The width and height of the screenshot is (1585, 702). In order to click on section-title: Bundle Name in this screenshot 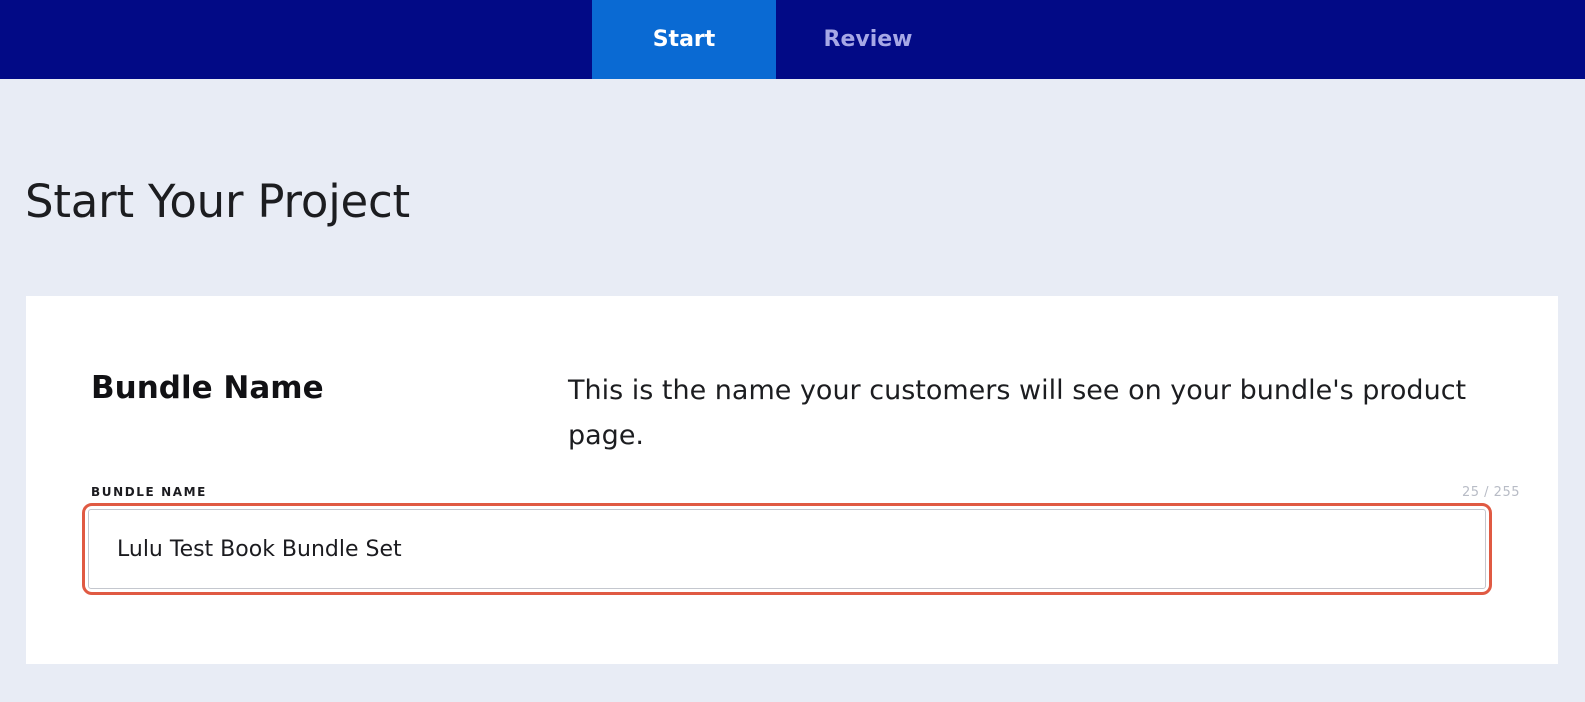, I will do `click(207, 388)`.